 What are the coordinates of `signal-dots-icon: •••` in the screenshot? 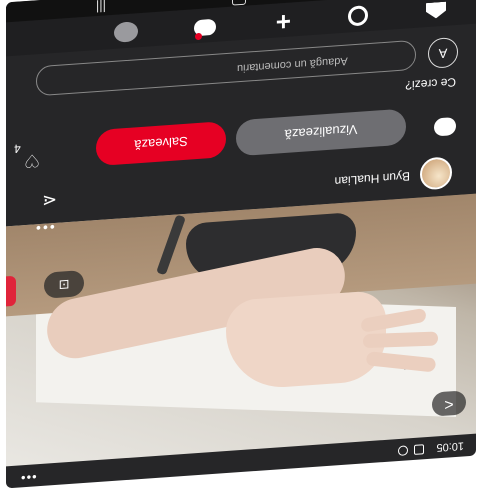 It's located at (28, 477).